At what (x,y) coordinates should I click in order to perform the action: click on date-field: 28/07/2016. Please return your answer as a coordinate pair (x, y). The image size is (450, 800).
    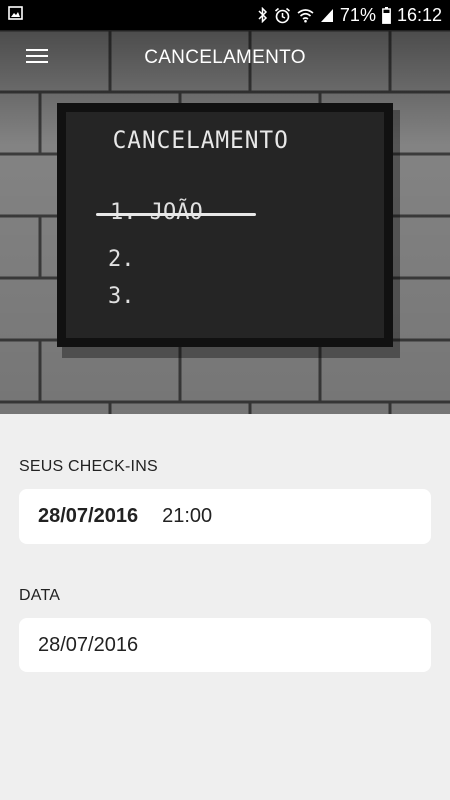
    Looking at the image, I should click on (225, 645).